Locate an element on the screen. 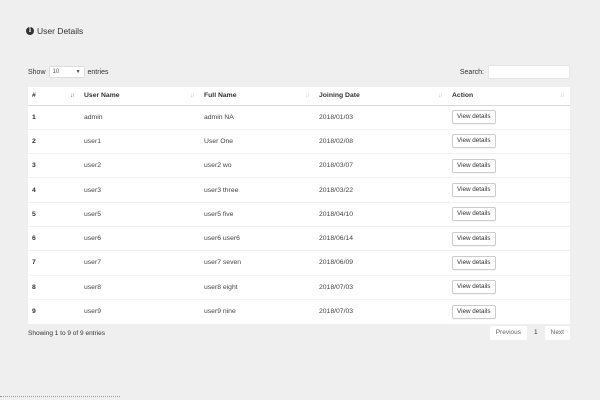  table-row: 2 user1 User One 2018/02/08 View details is located at coordinates (299, 141).